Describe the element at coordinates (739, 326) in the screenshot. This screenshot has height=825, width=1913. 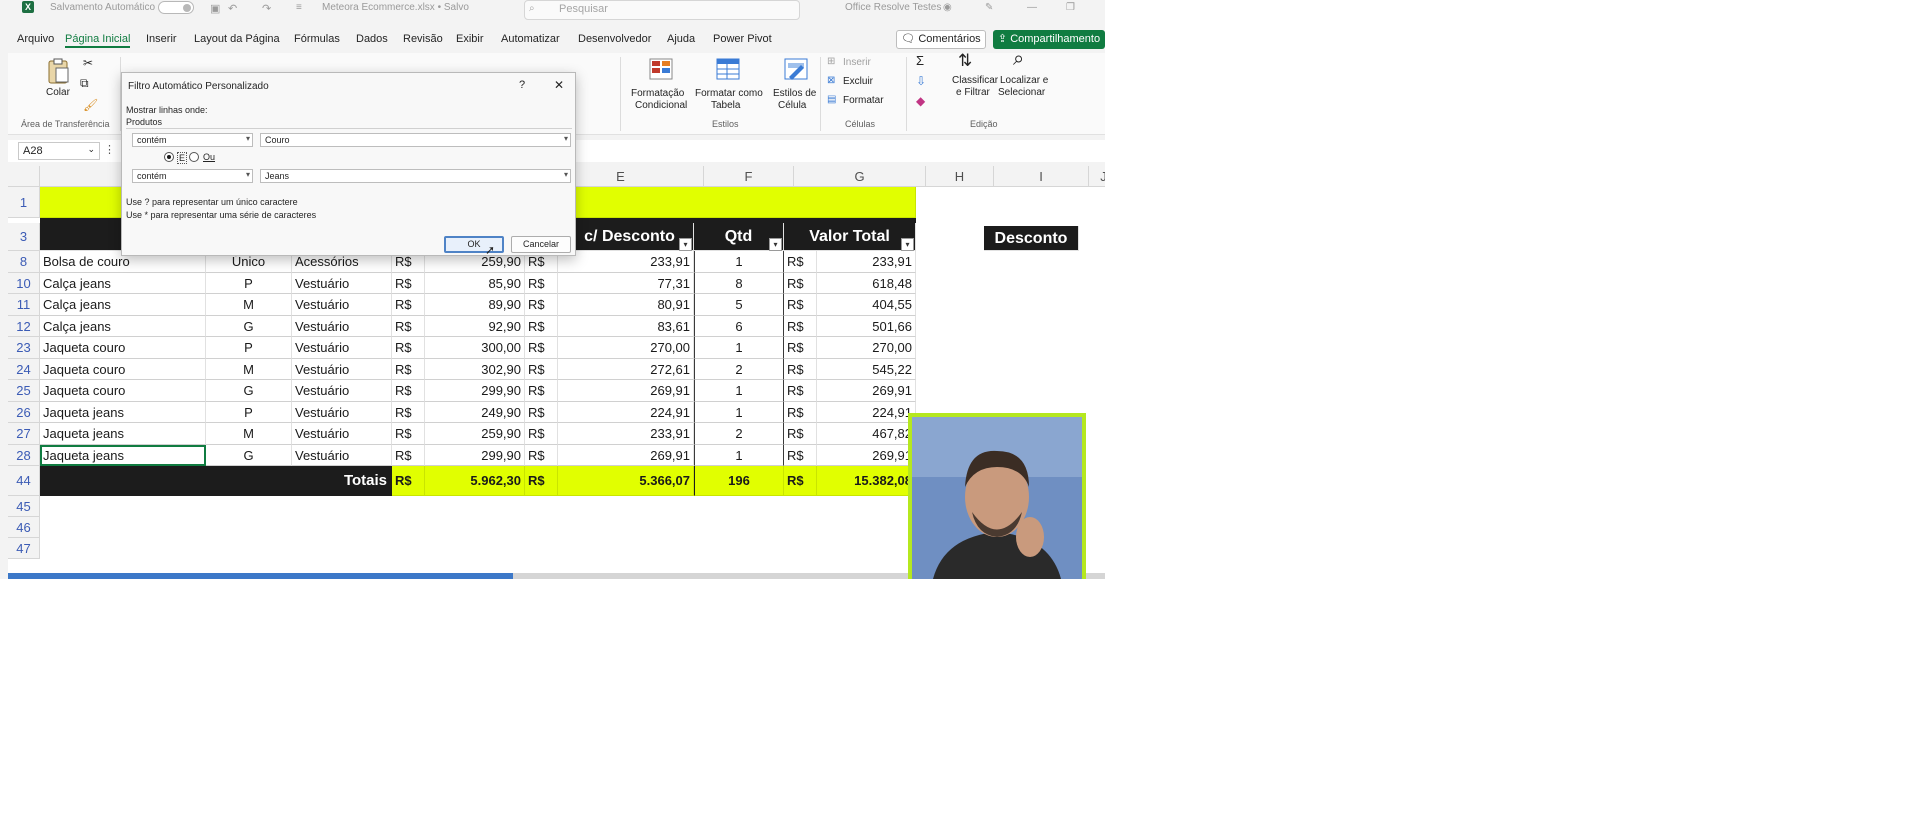
I see `cell-qtd: 6` at that location.